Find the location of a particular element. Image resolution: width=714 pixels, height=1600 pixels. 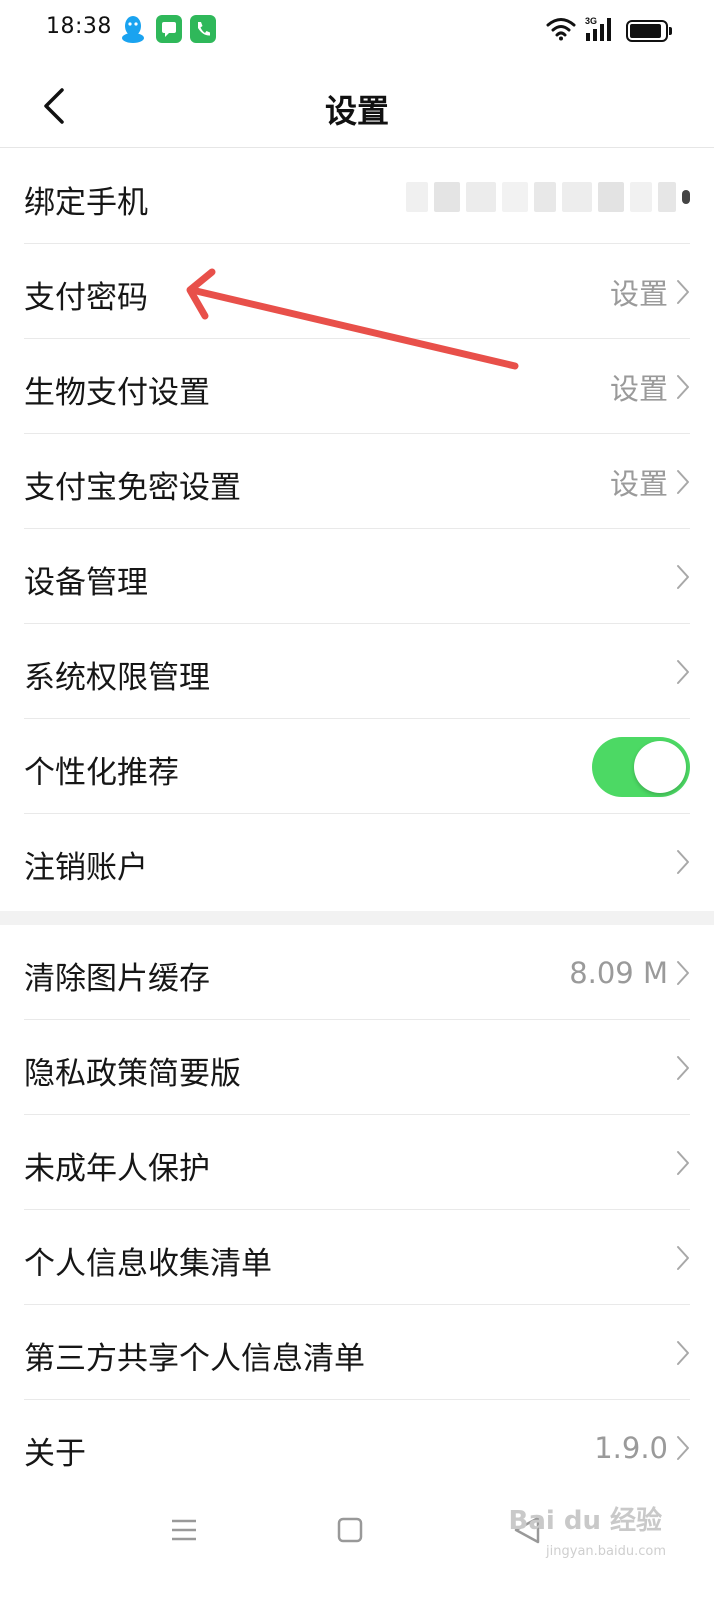

settings-row-label: 隐私政策简要版 is located at coordinates (132, 1074).